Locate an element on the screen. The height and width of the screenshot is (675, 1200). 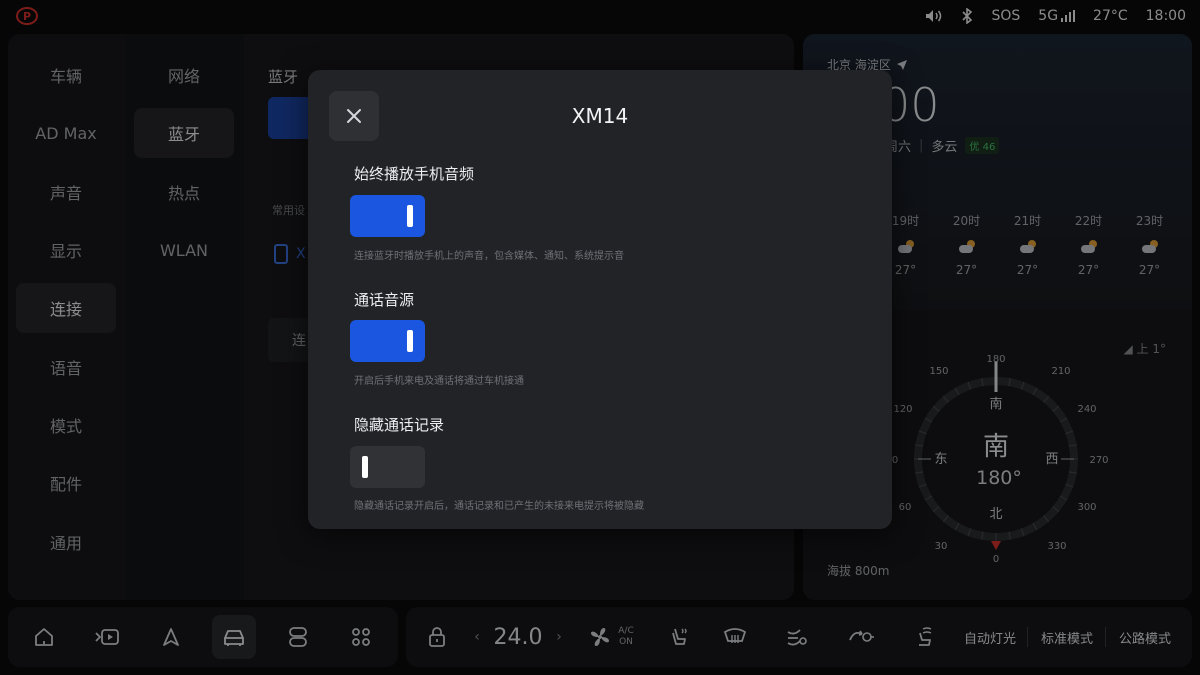
status-bar: P SOS 5G 27°C 18:00 is located at coordinates (600, 16).